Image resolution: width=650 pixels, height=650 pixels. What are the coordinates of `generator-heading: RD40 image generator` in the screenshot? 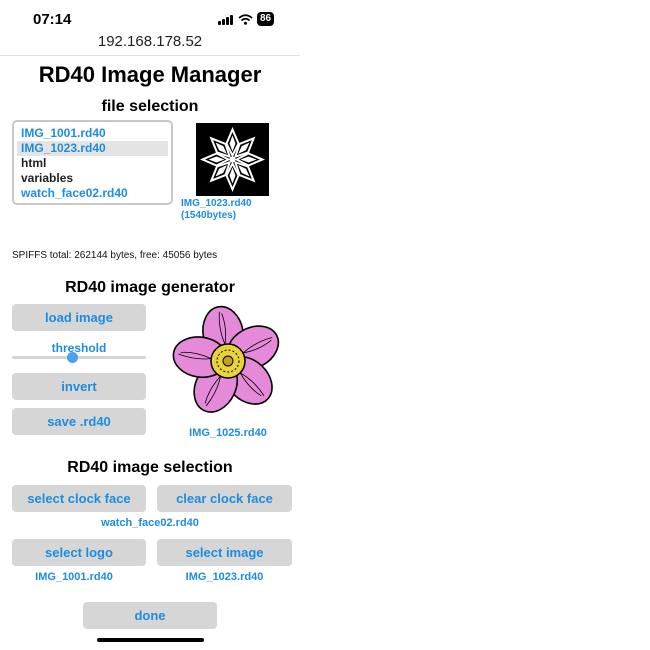 It's located at (150, 287).